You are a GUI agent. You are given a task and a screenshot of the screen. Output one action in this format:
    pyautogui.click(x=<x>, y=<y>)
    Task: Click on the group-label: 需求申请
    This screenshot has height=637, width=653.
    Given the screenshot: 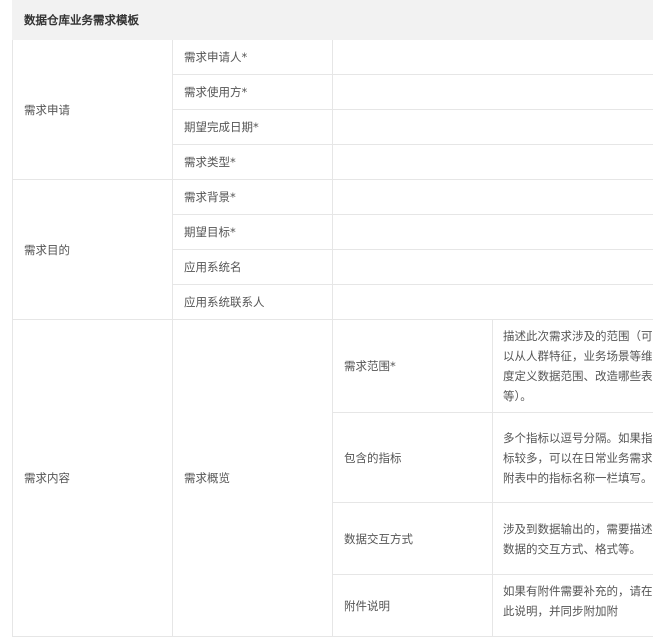 What is the action you would take?
    pyautogui.click(x=93, y=110)
    